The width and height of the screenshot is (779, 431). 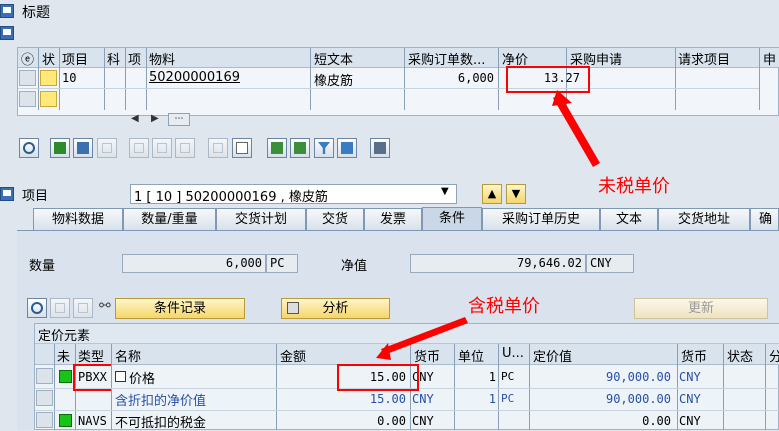 I want to click on arrow-no-tax-shaft, so click(x=576, y=130).